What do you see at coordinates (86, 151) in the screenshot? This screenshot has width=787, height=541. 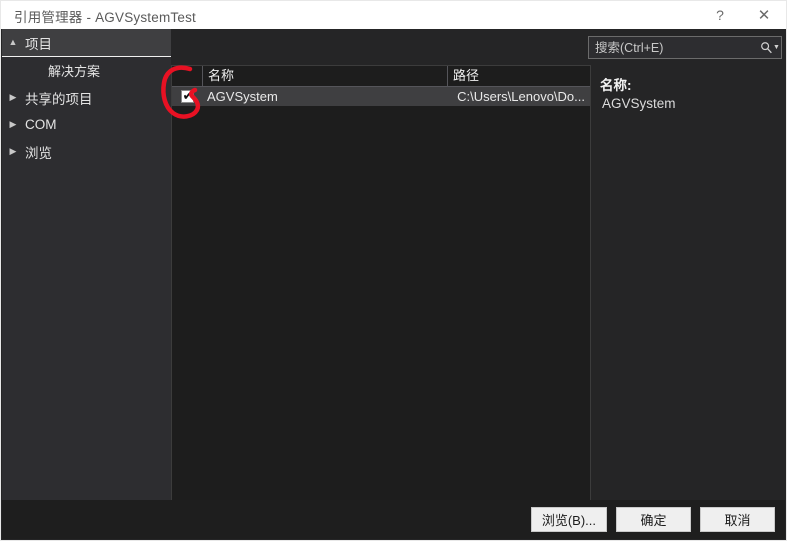 I see `sidebar-item-browse: ▶ 浏览` at bounding box center [86, 151].